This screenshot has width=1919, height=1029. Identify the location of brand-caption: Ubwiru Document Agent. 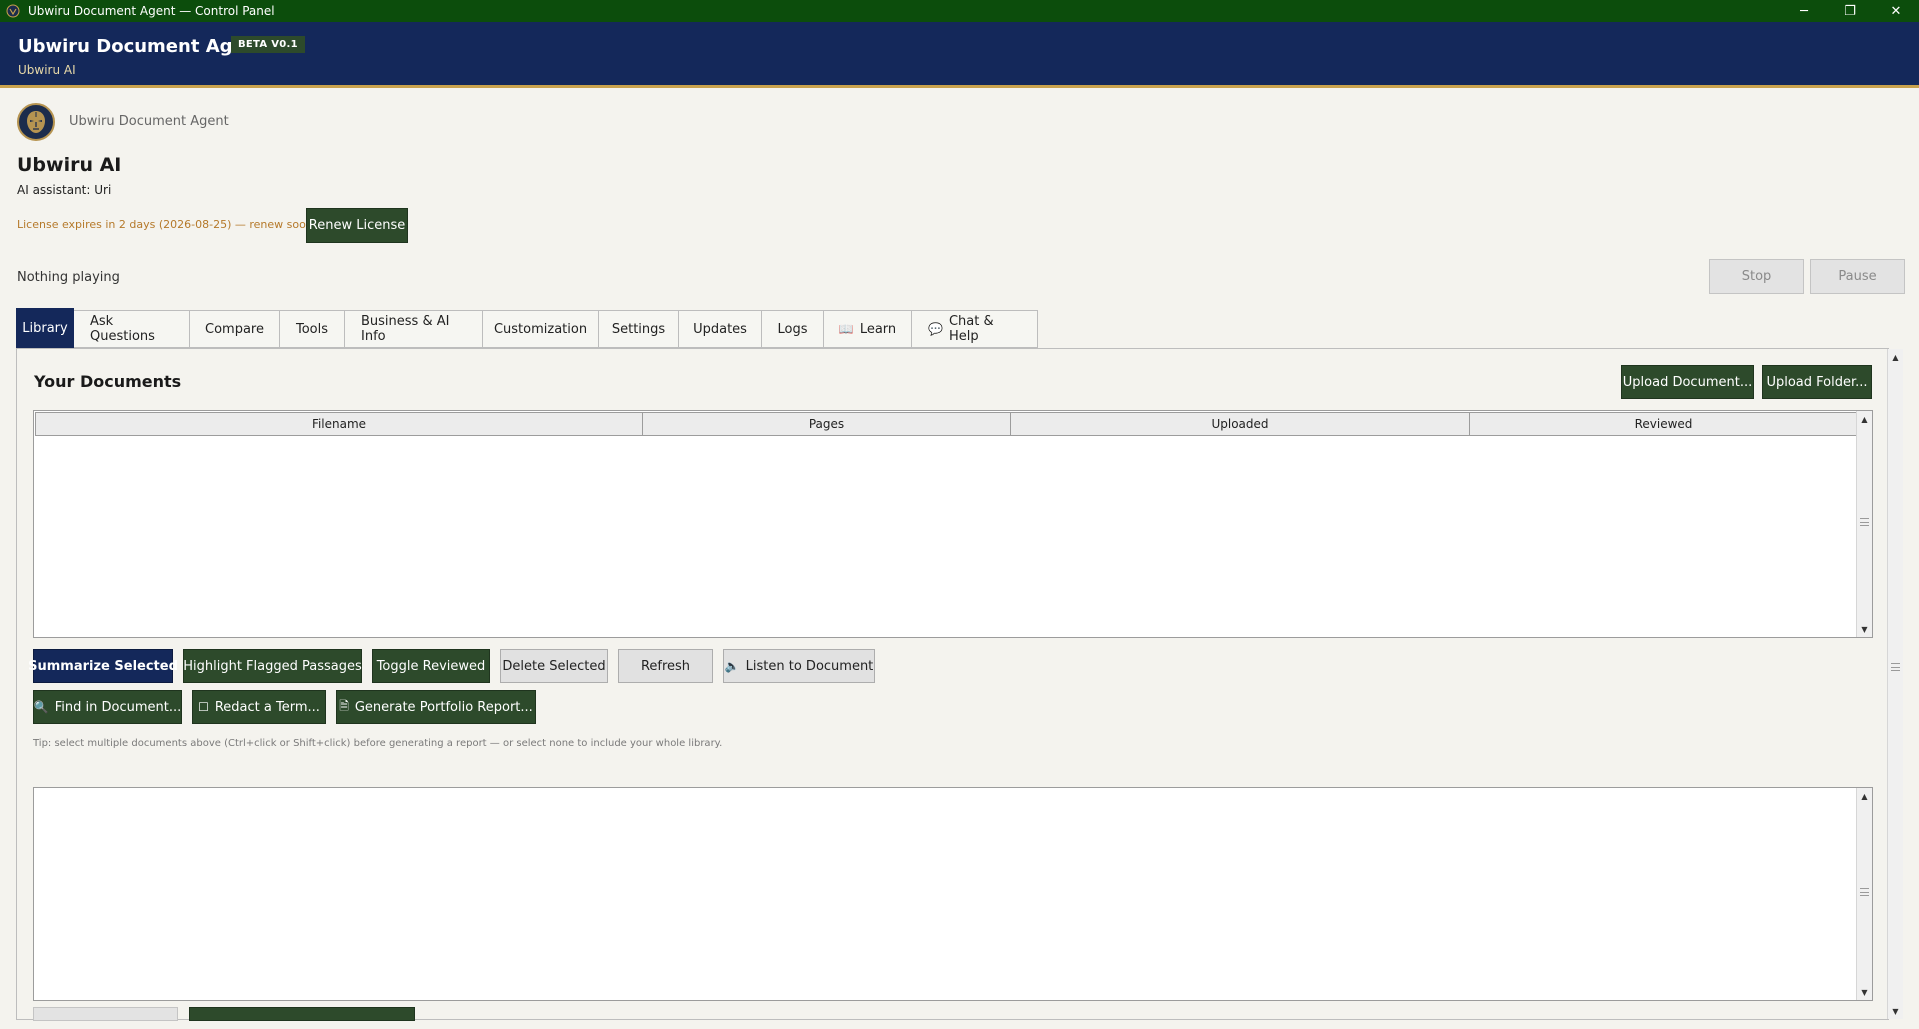
(149, 121).